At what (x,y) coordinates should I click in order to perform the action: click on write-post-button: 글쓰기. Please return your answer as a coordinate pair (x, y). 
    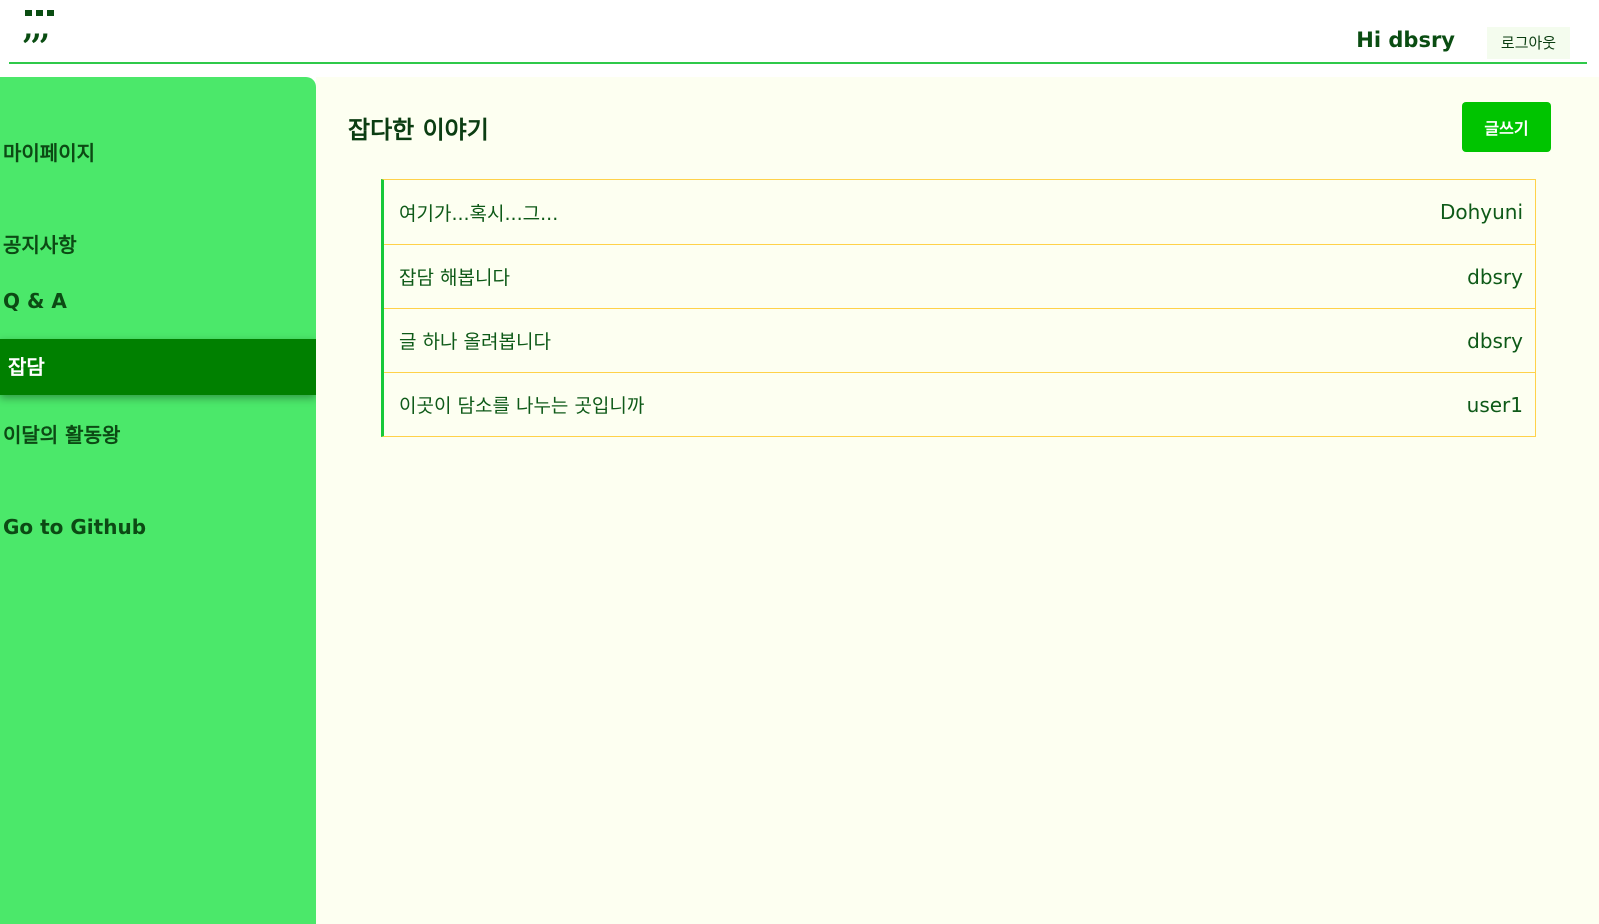
    Looking at the image, I should click on (1506, 127).